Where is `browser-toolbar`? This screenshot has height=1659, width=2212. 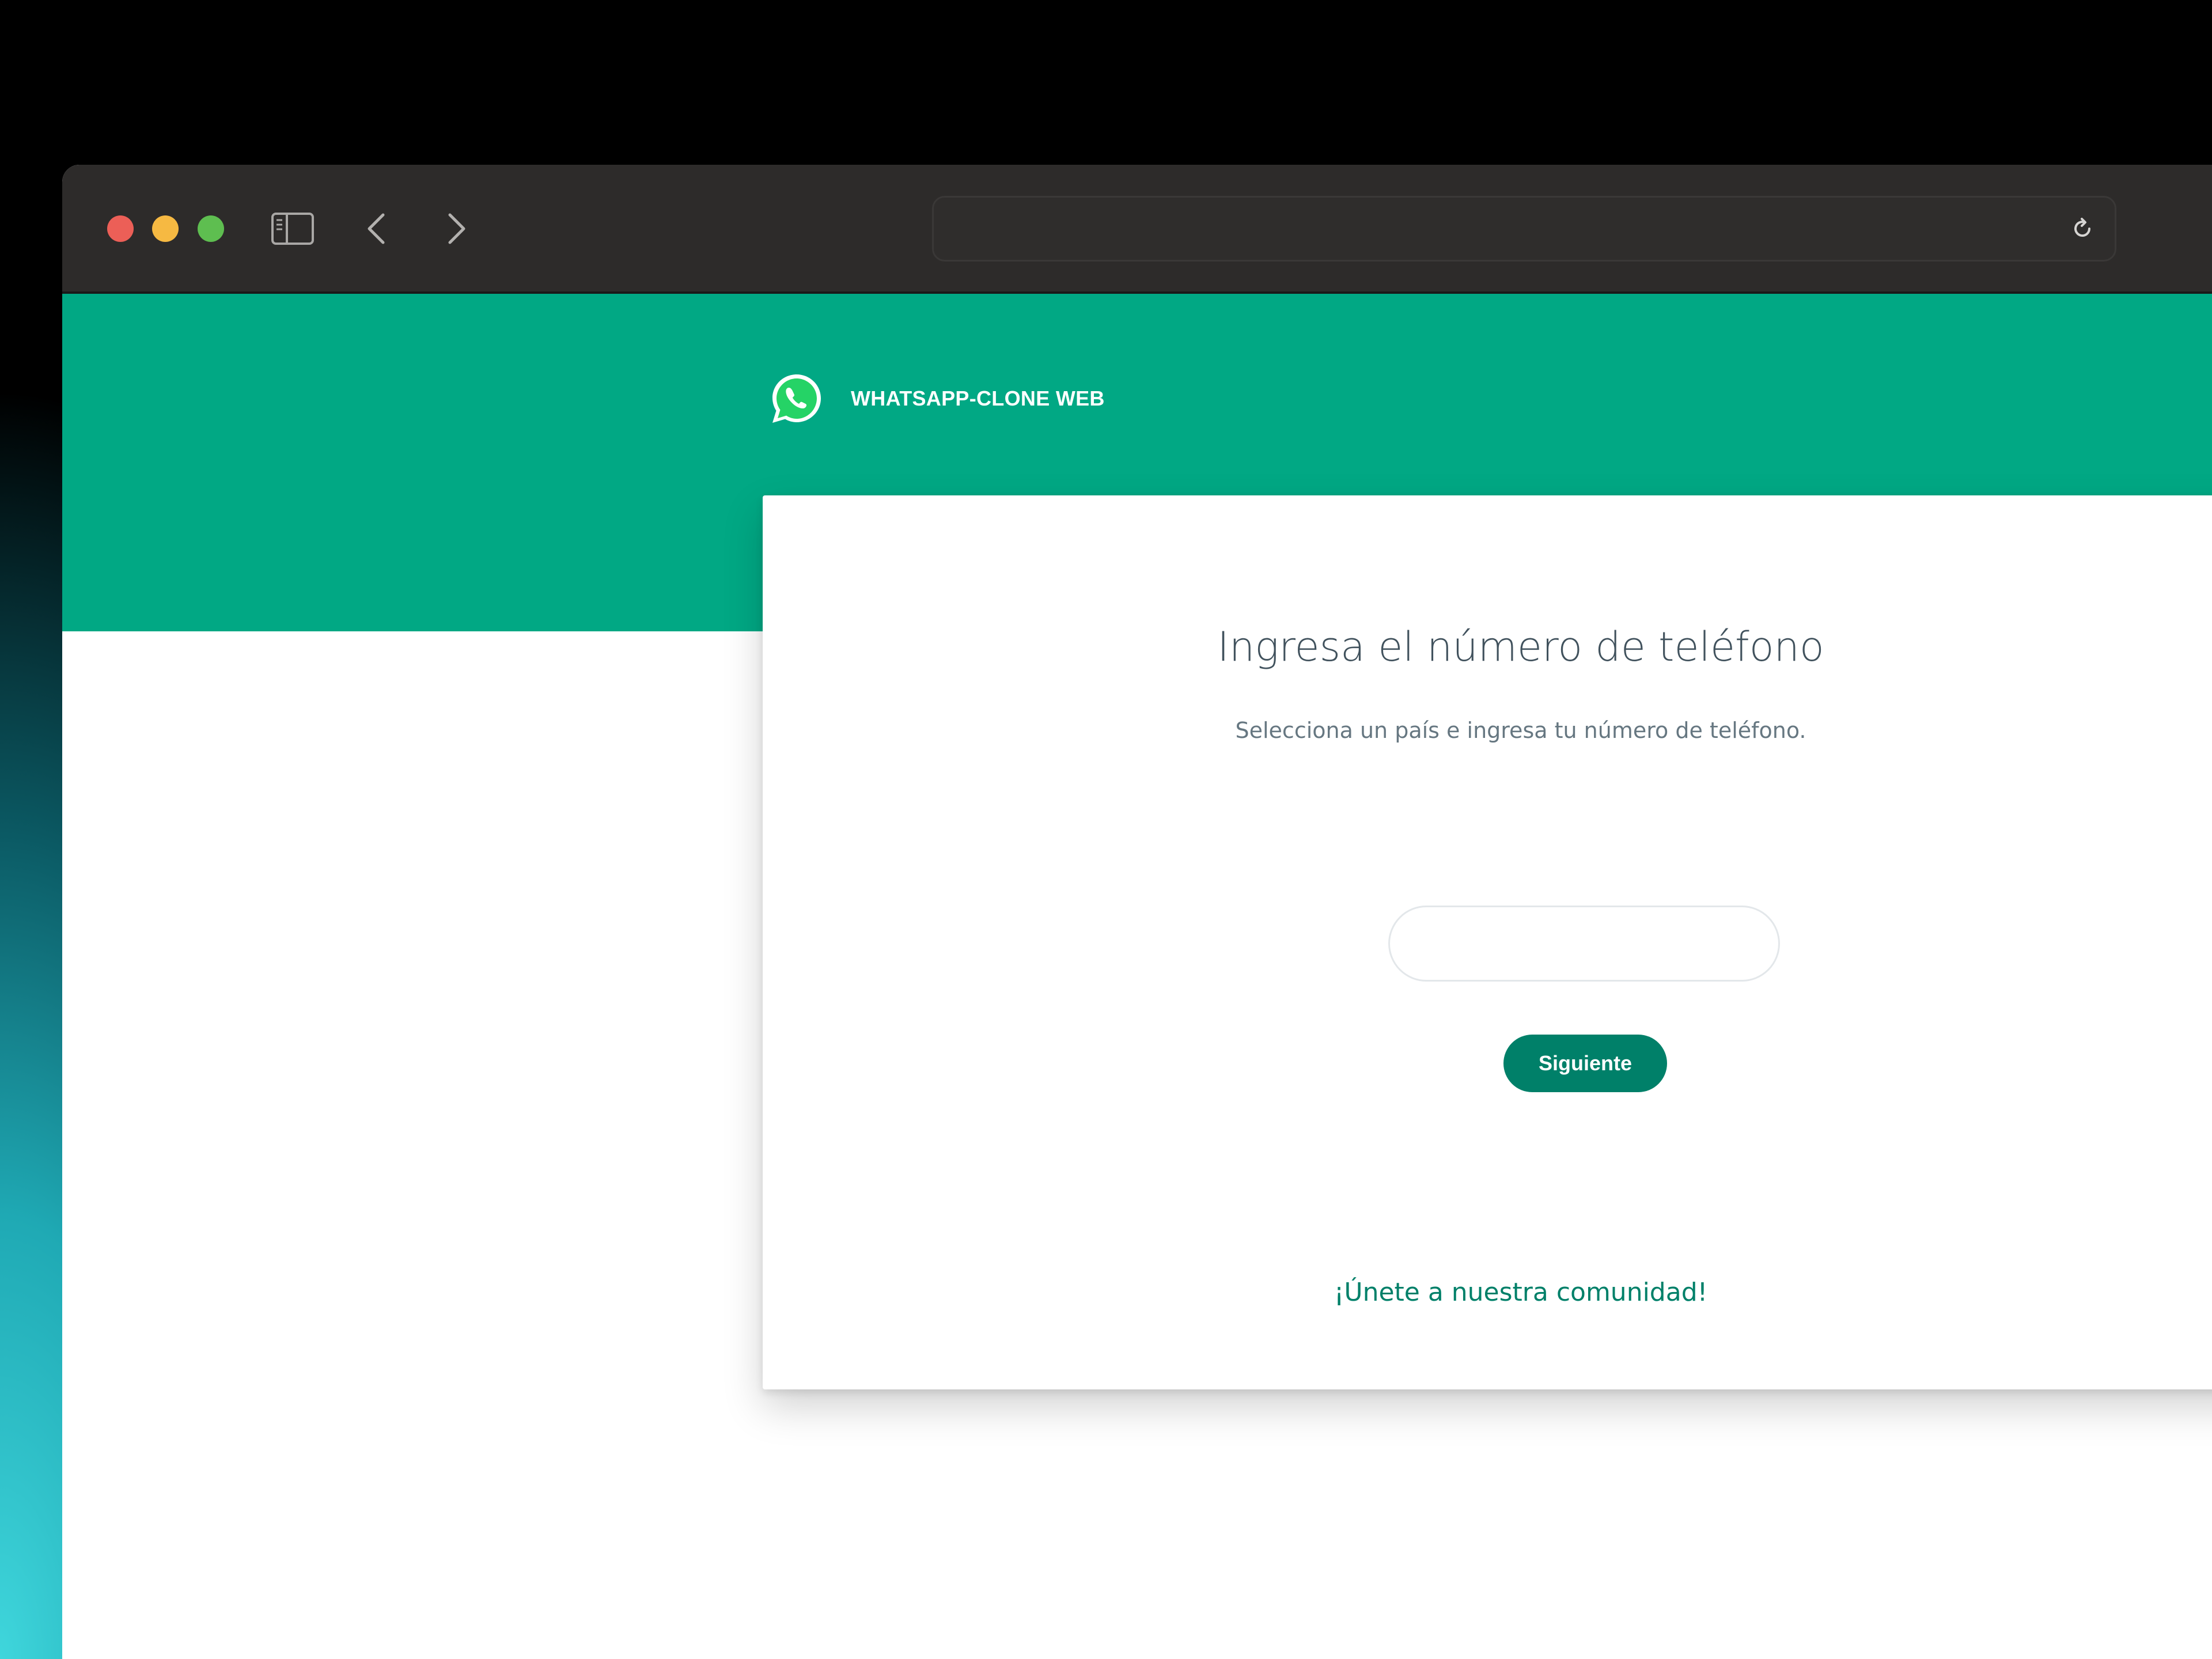
browser-toolbar is located at coordinates (1137, 229).